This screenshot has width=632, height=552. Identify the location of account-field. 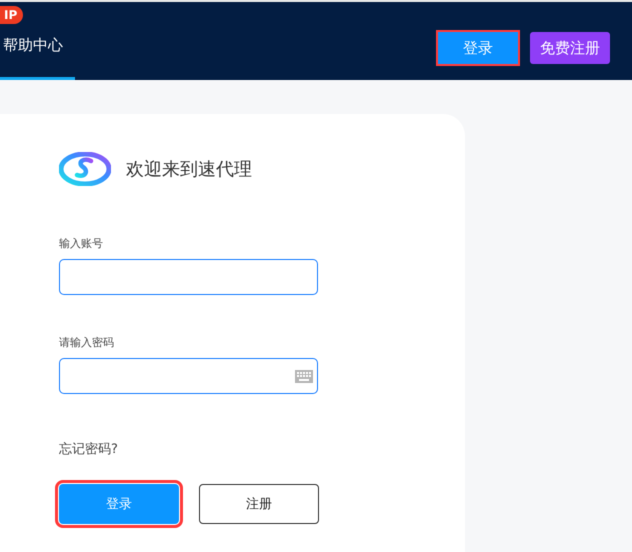
(188, 277).